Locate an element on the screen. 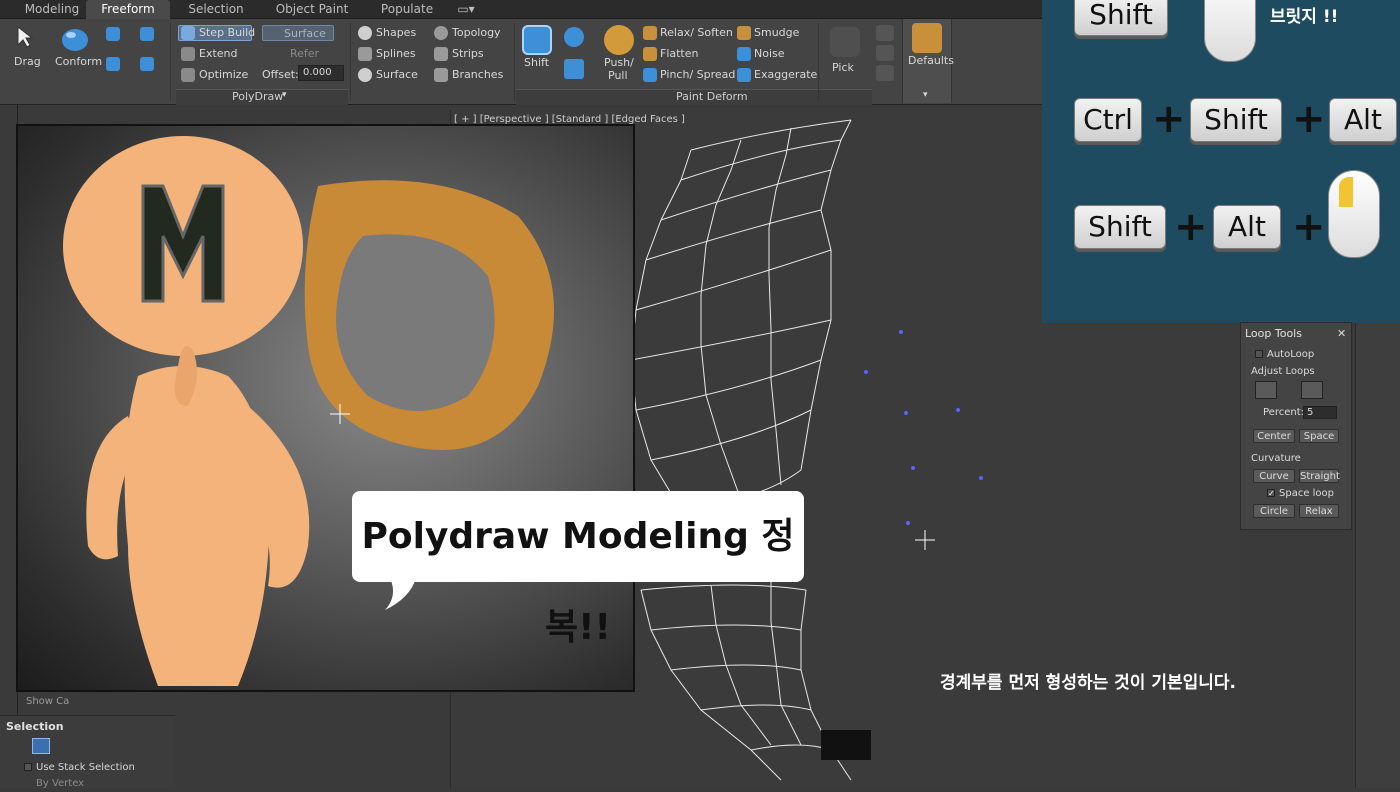  noise-icon is located at coordinates (744, 54).